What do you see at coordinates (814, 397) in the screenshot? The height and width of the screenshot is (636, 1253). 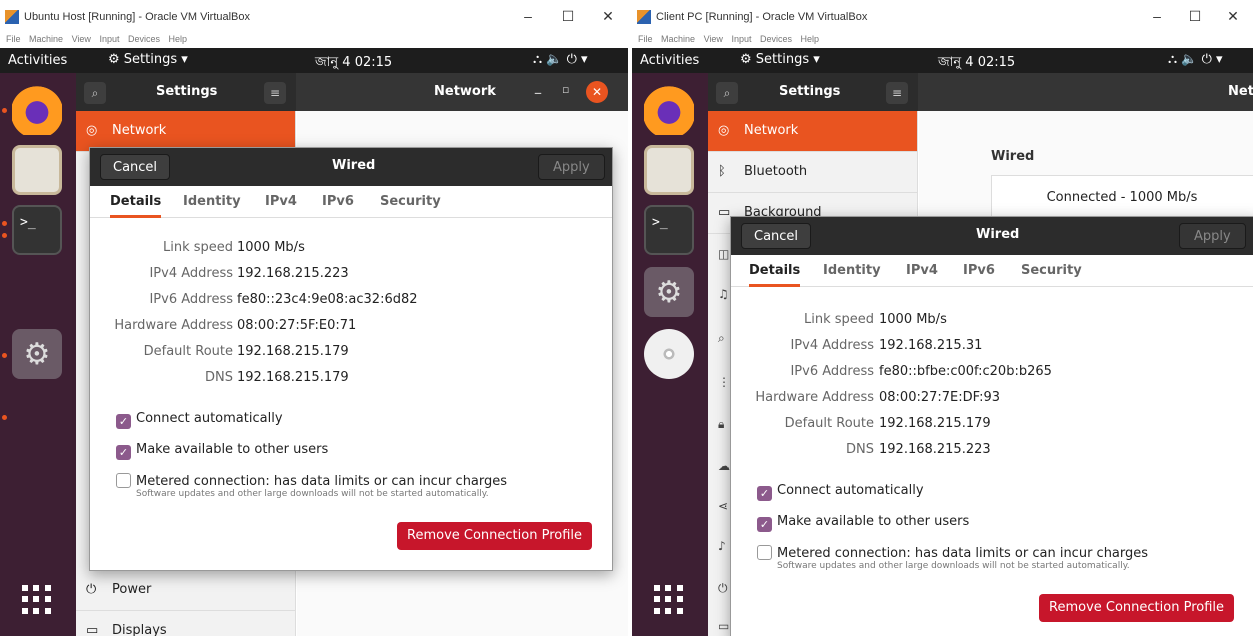 I see `detail-label: Hardware Address` at bounding box center [814, 397].